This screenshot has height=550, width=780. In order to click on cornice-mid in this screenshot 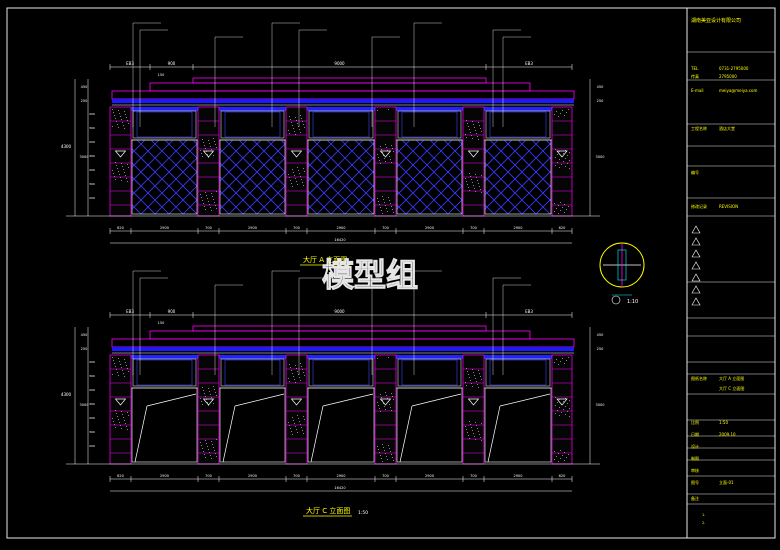, I will do `click(340, 335)`.